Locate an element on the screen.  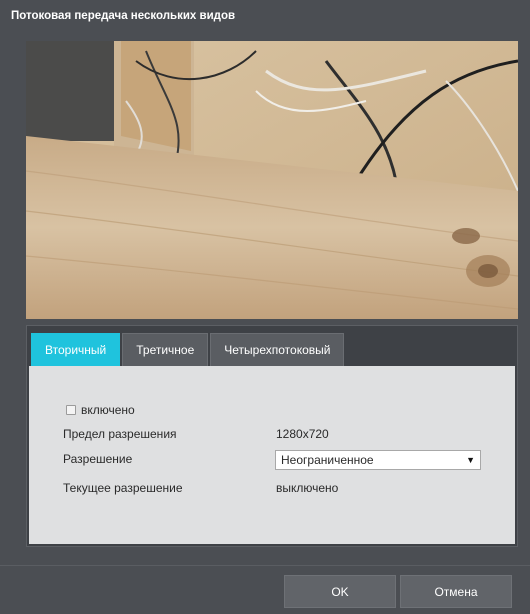
dropdown-arrow-icon: ▼ is located at coordinates (470, 460).